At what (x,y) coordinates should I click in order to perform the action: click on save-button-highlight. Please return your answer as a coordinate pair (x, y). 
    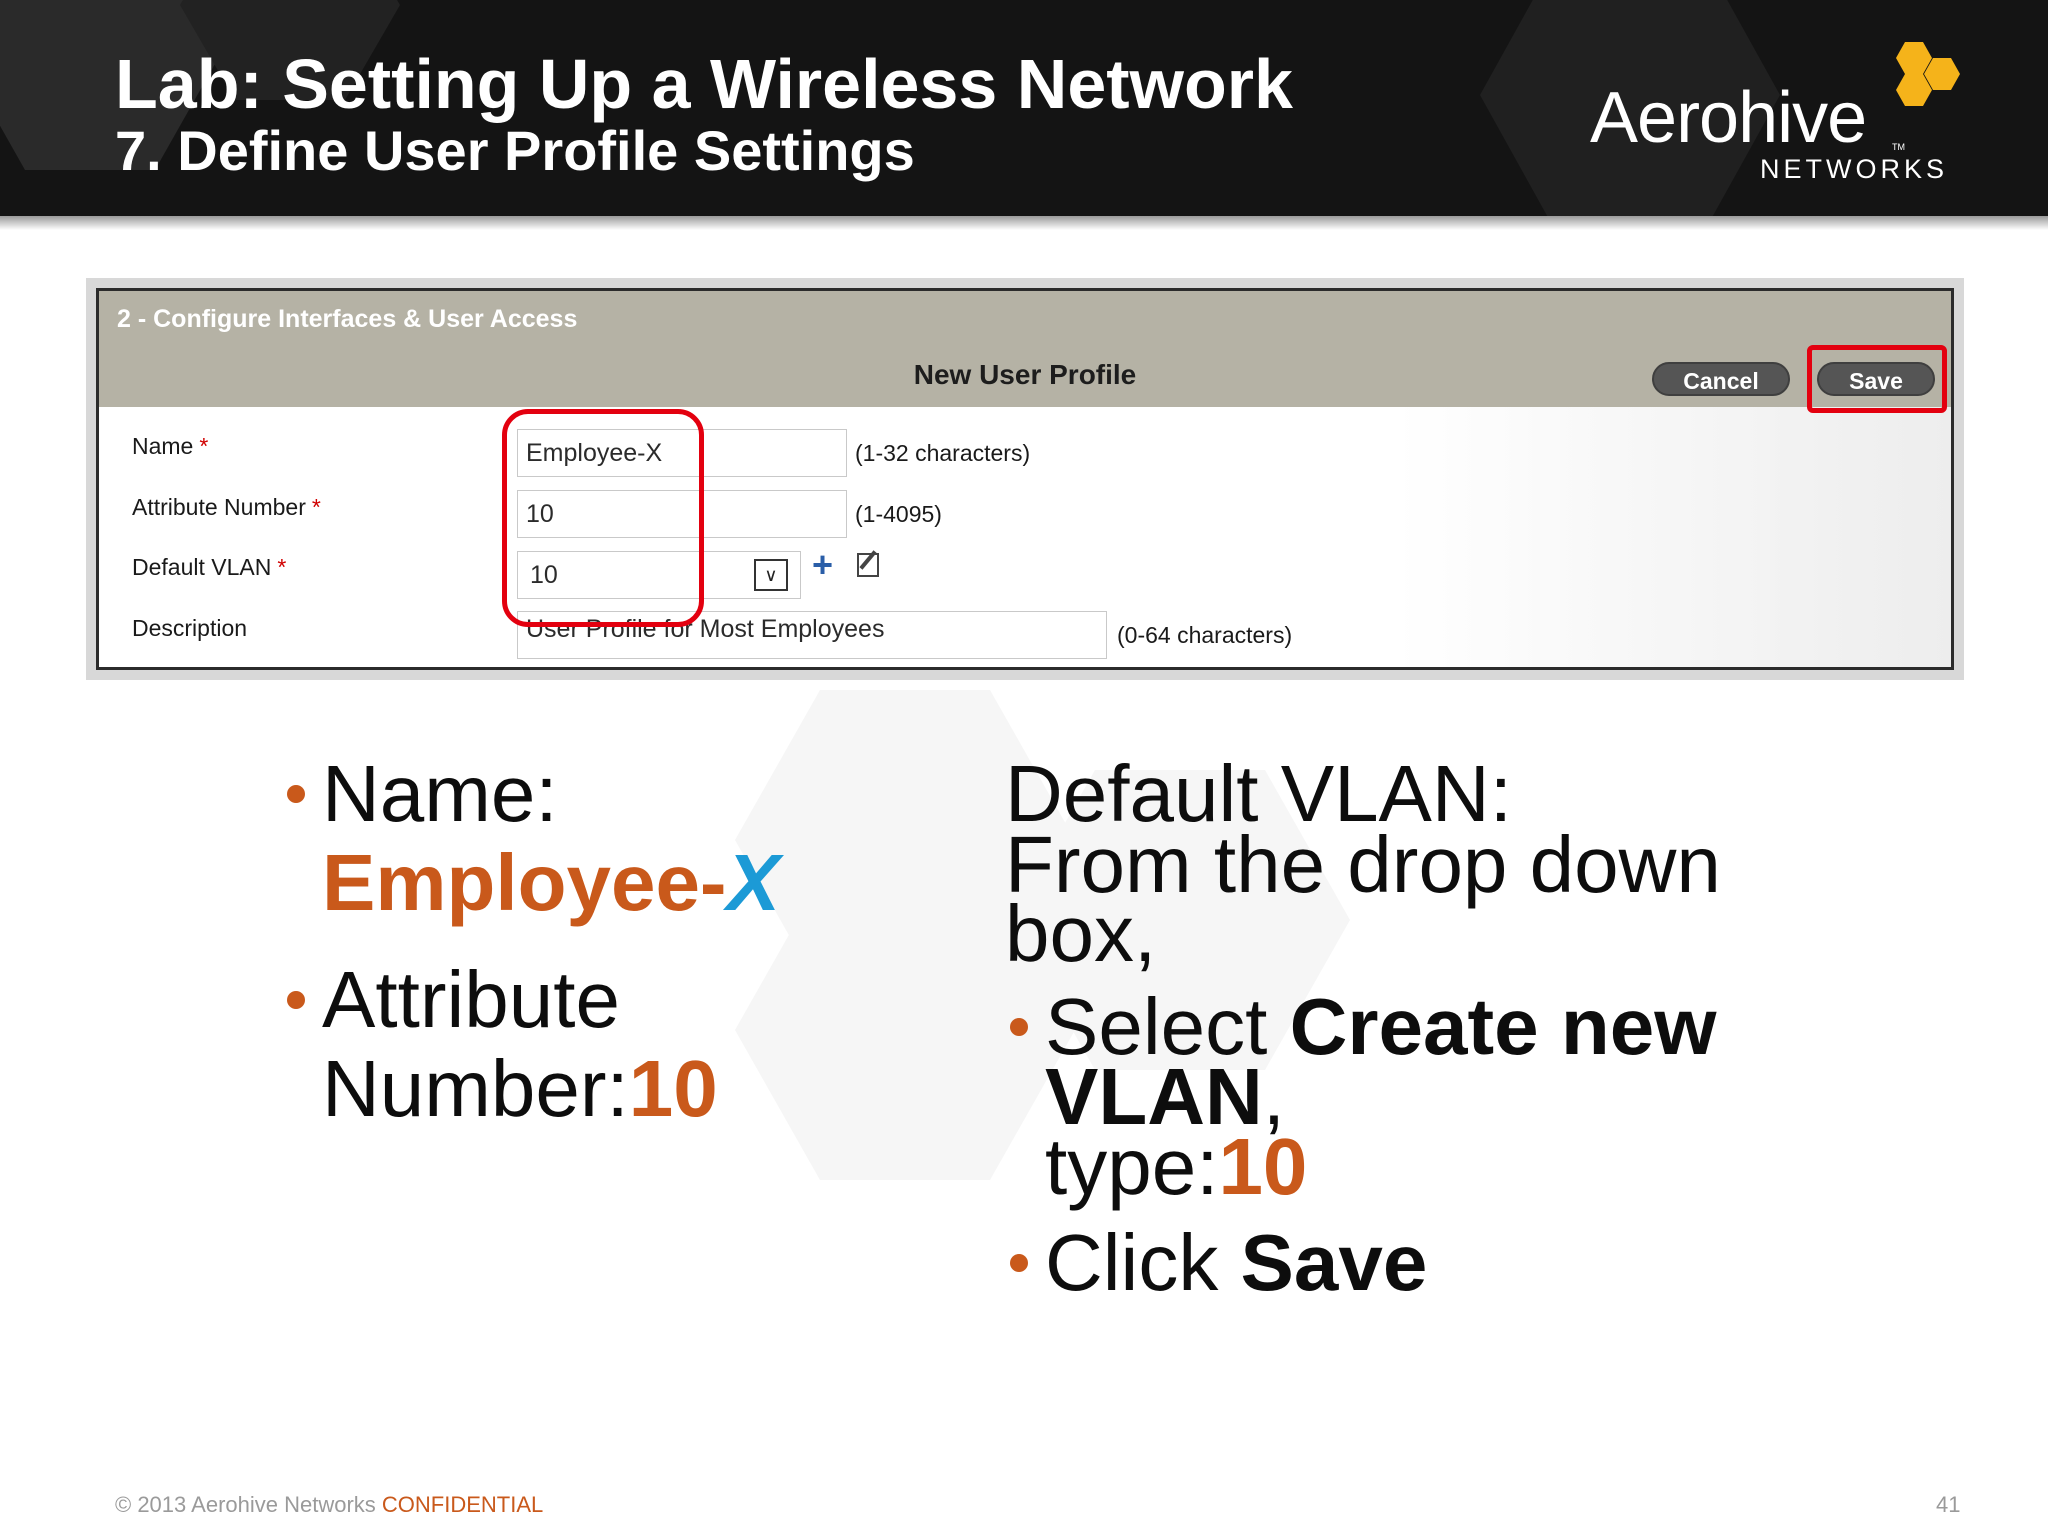
    Looking at the image, I should click on (1877, 379).